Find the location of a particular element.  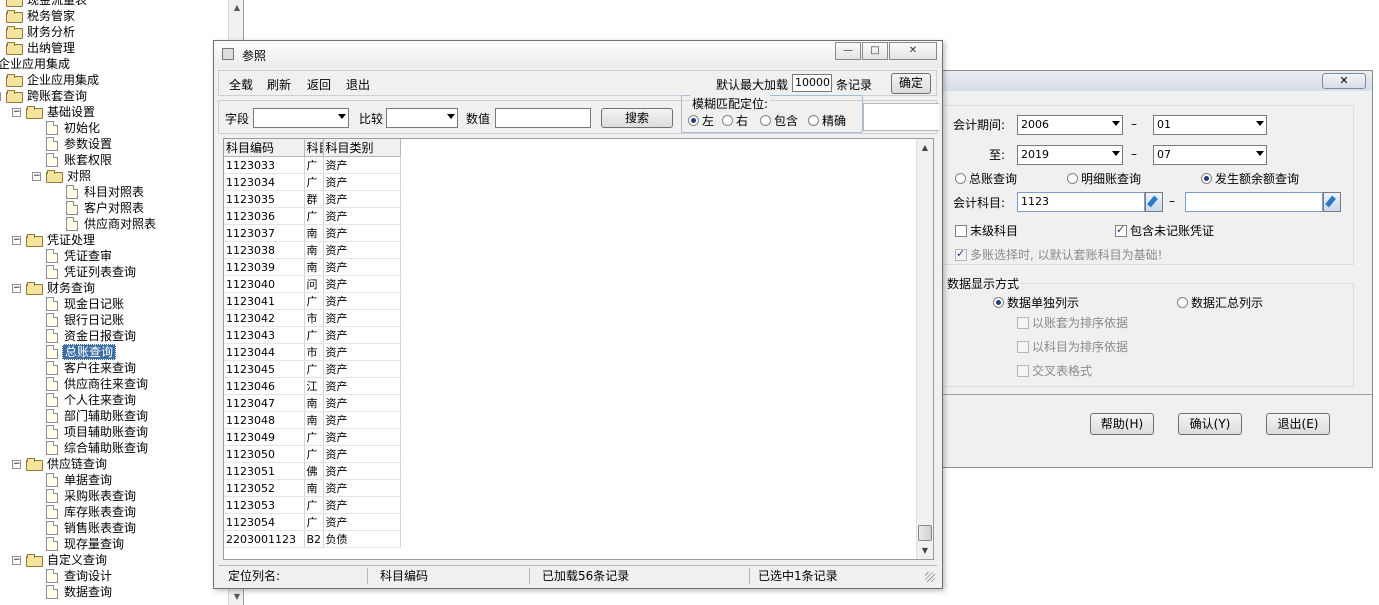

refresh-button: 刷新 is located at coordinates (279, 84).